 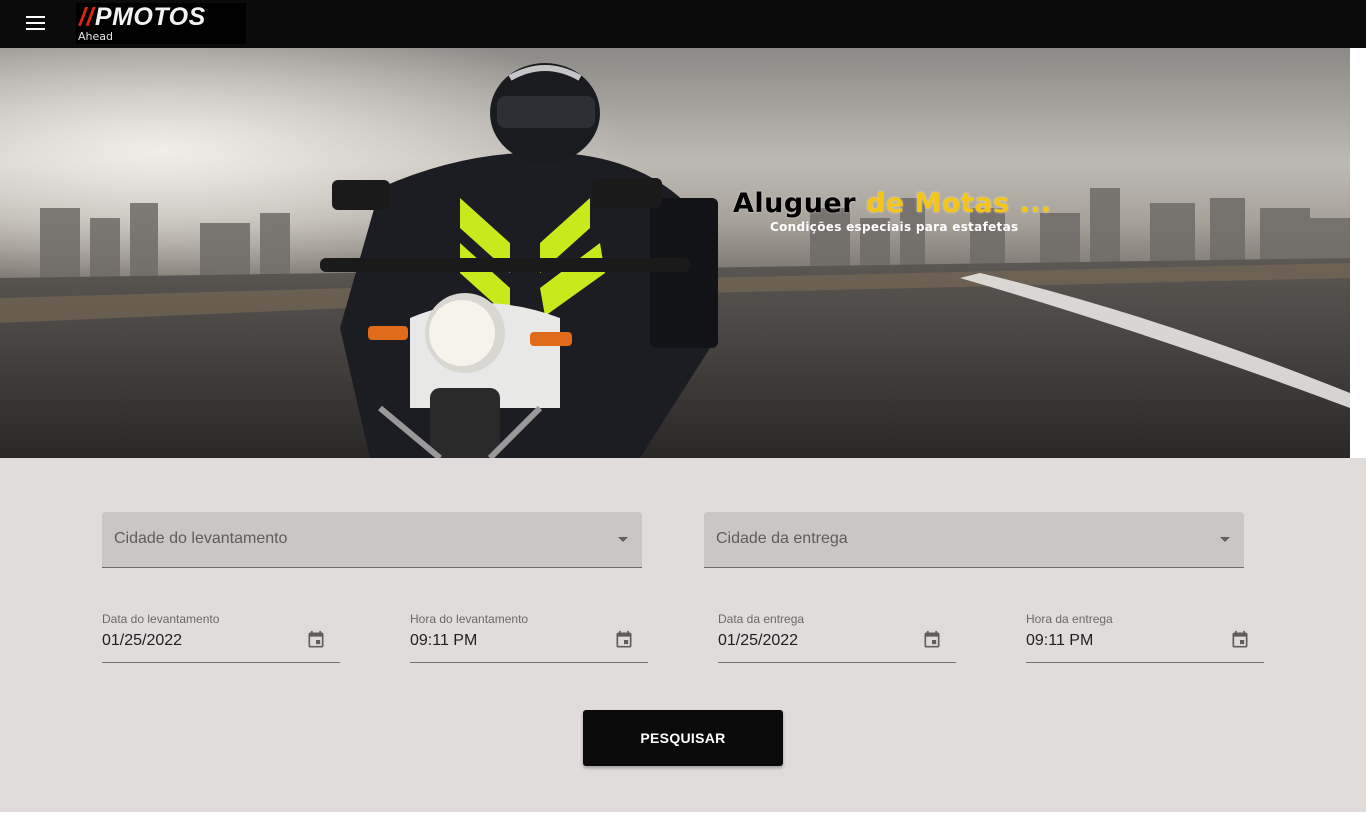 I want to click on pickup-city-label: Cidade do levantamento, so click(x=201, y=538).